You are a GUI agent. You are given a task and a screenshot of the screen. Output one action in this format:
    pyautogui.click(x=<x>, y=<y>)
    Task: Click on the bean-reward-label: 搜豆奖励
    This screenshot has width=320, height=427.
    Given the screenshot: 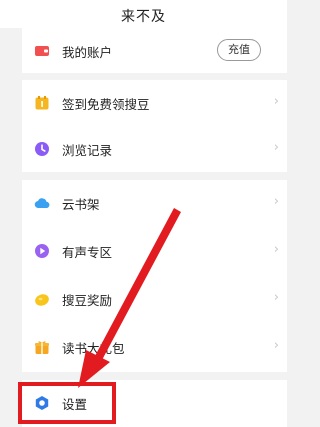 What is the action you would take?
    pyautogui.click(x=87, y=300)
    